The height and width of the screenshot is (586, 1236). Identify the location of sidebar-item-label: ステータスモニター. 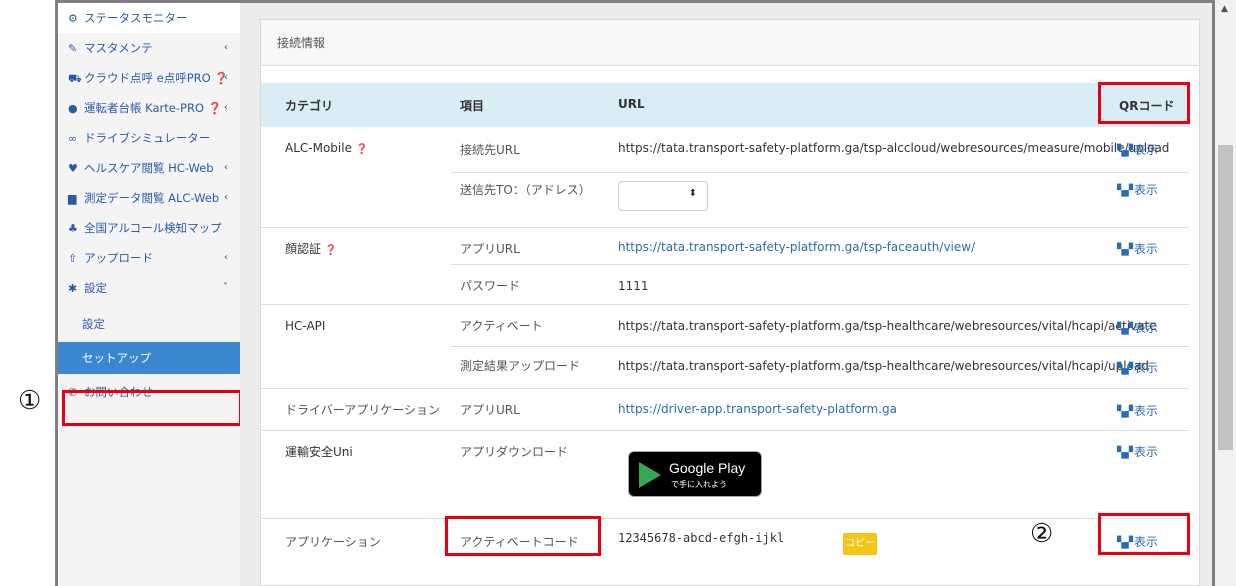
(136, 18).